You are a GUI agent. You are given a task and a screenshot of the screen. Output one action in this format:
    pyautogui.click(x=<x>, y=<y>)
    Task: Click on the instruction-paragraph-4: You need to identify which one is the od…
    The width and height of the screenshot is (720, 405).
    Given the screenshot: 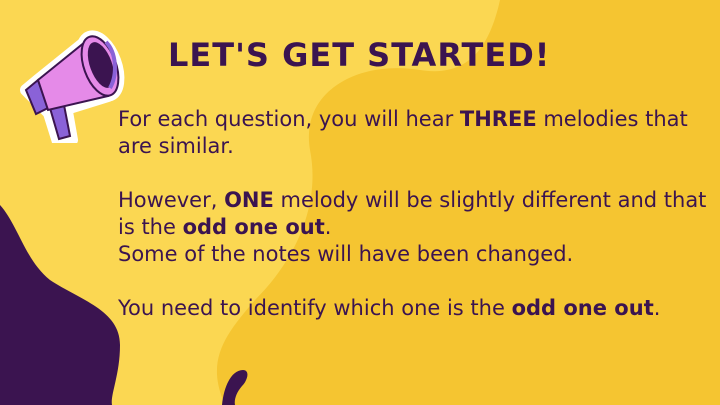 What is the action you would take?
    pyautogui.click(x=389, y=308)
    